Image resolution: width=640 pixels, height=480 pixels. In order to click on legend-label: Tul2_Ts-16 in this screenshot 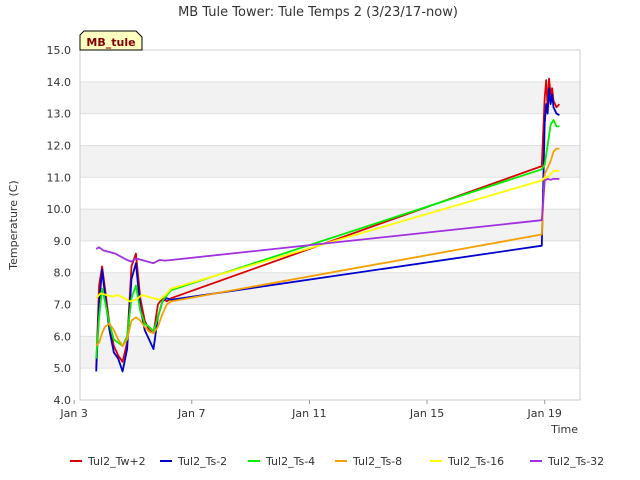, I will do `click(475, 461)`.